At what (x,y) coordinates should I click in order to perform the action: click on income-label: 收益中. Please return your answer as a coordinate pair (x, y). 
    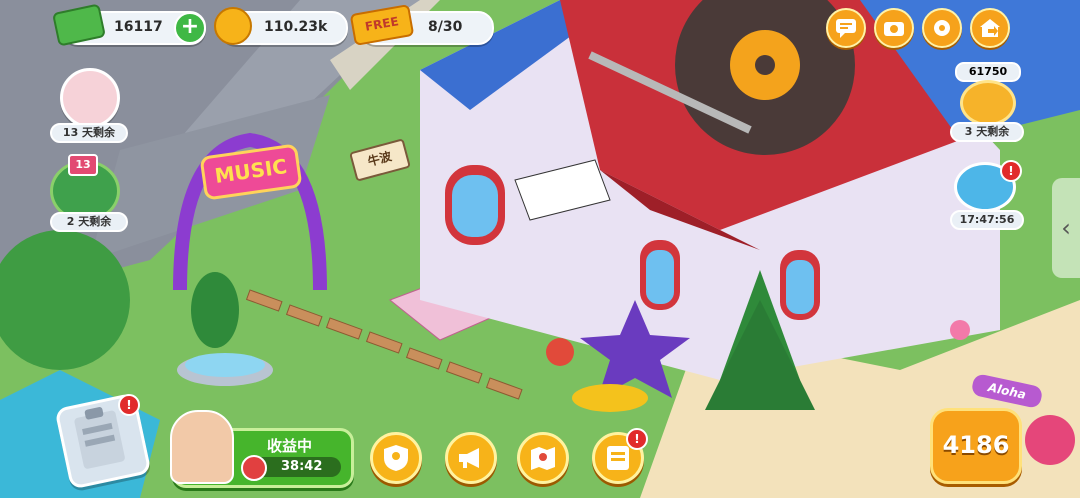
    Looking at the image, I should click on (290, 446).